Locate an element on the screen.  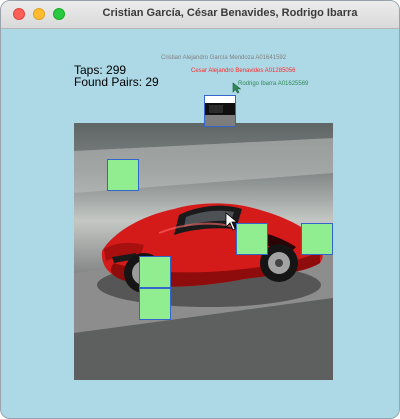
close-window-button is located at coordinates (19, 14).